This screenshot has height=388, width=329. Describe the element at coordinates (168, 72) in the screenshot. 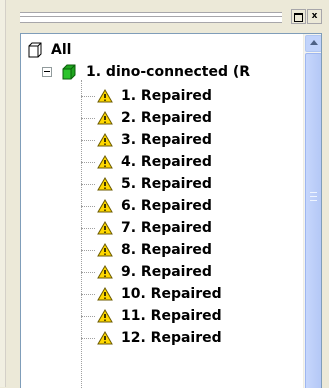

I see `tree-node-label: 1. dino-connected (R` at that location.